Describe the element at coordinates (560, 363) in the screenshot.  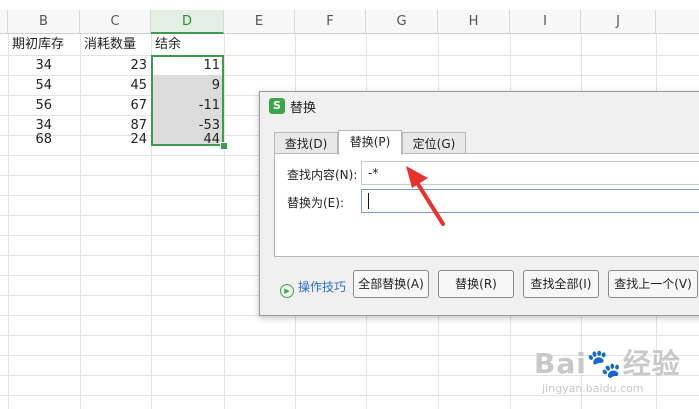
I see `watermark-brand: Bai` at that location.